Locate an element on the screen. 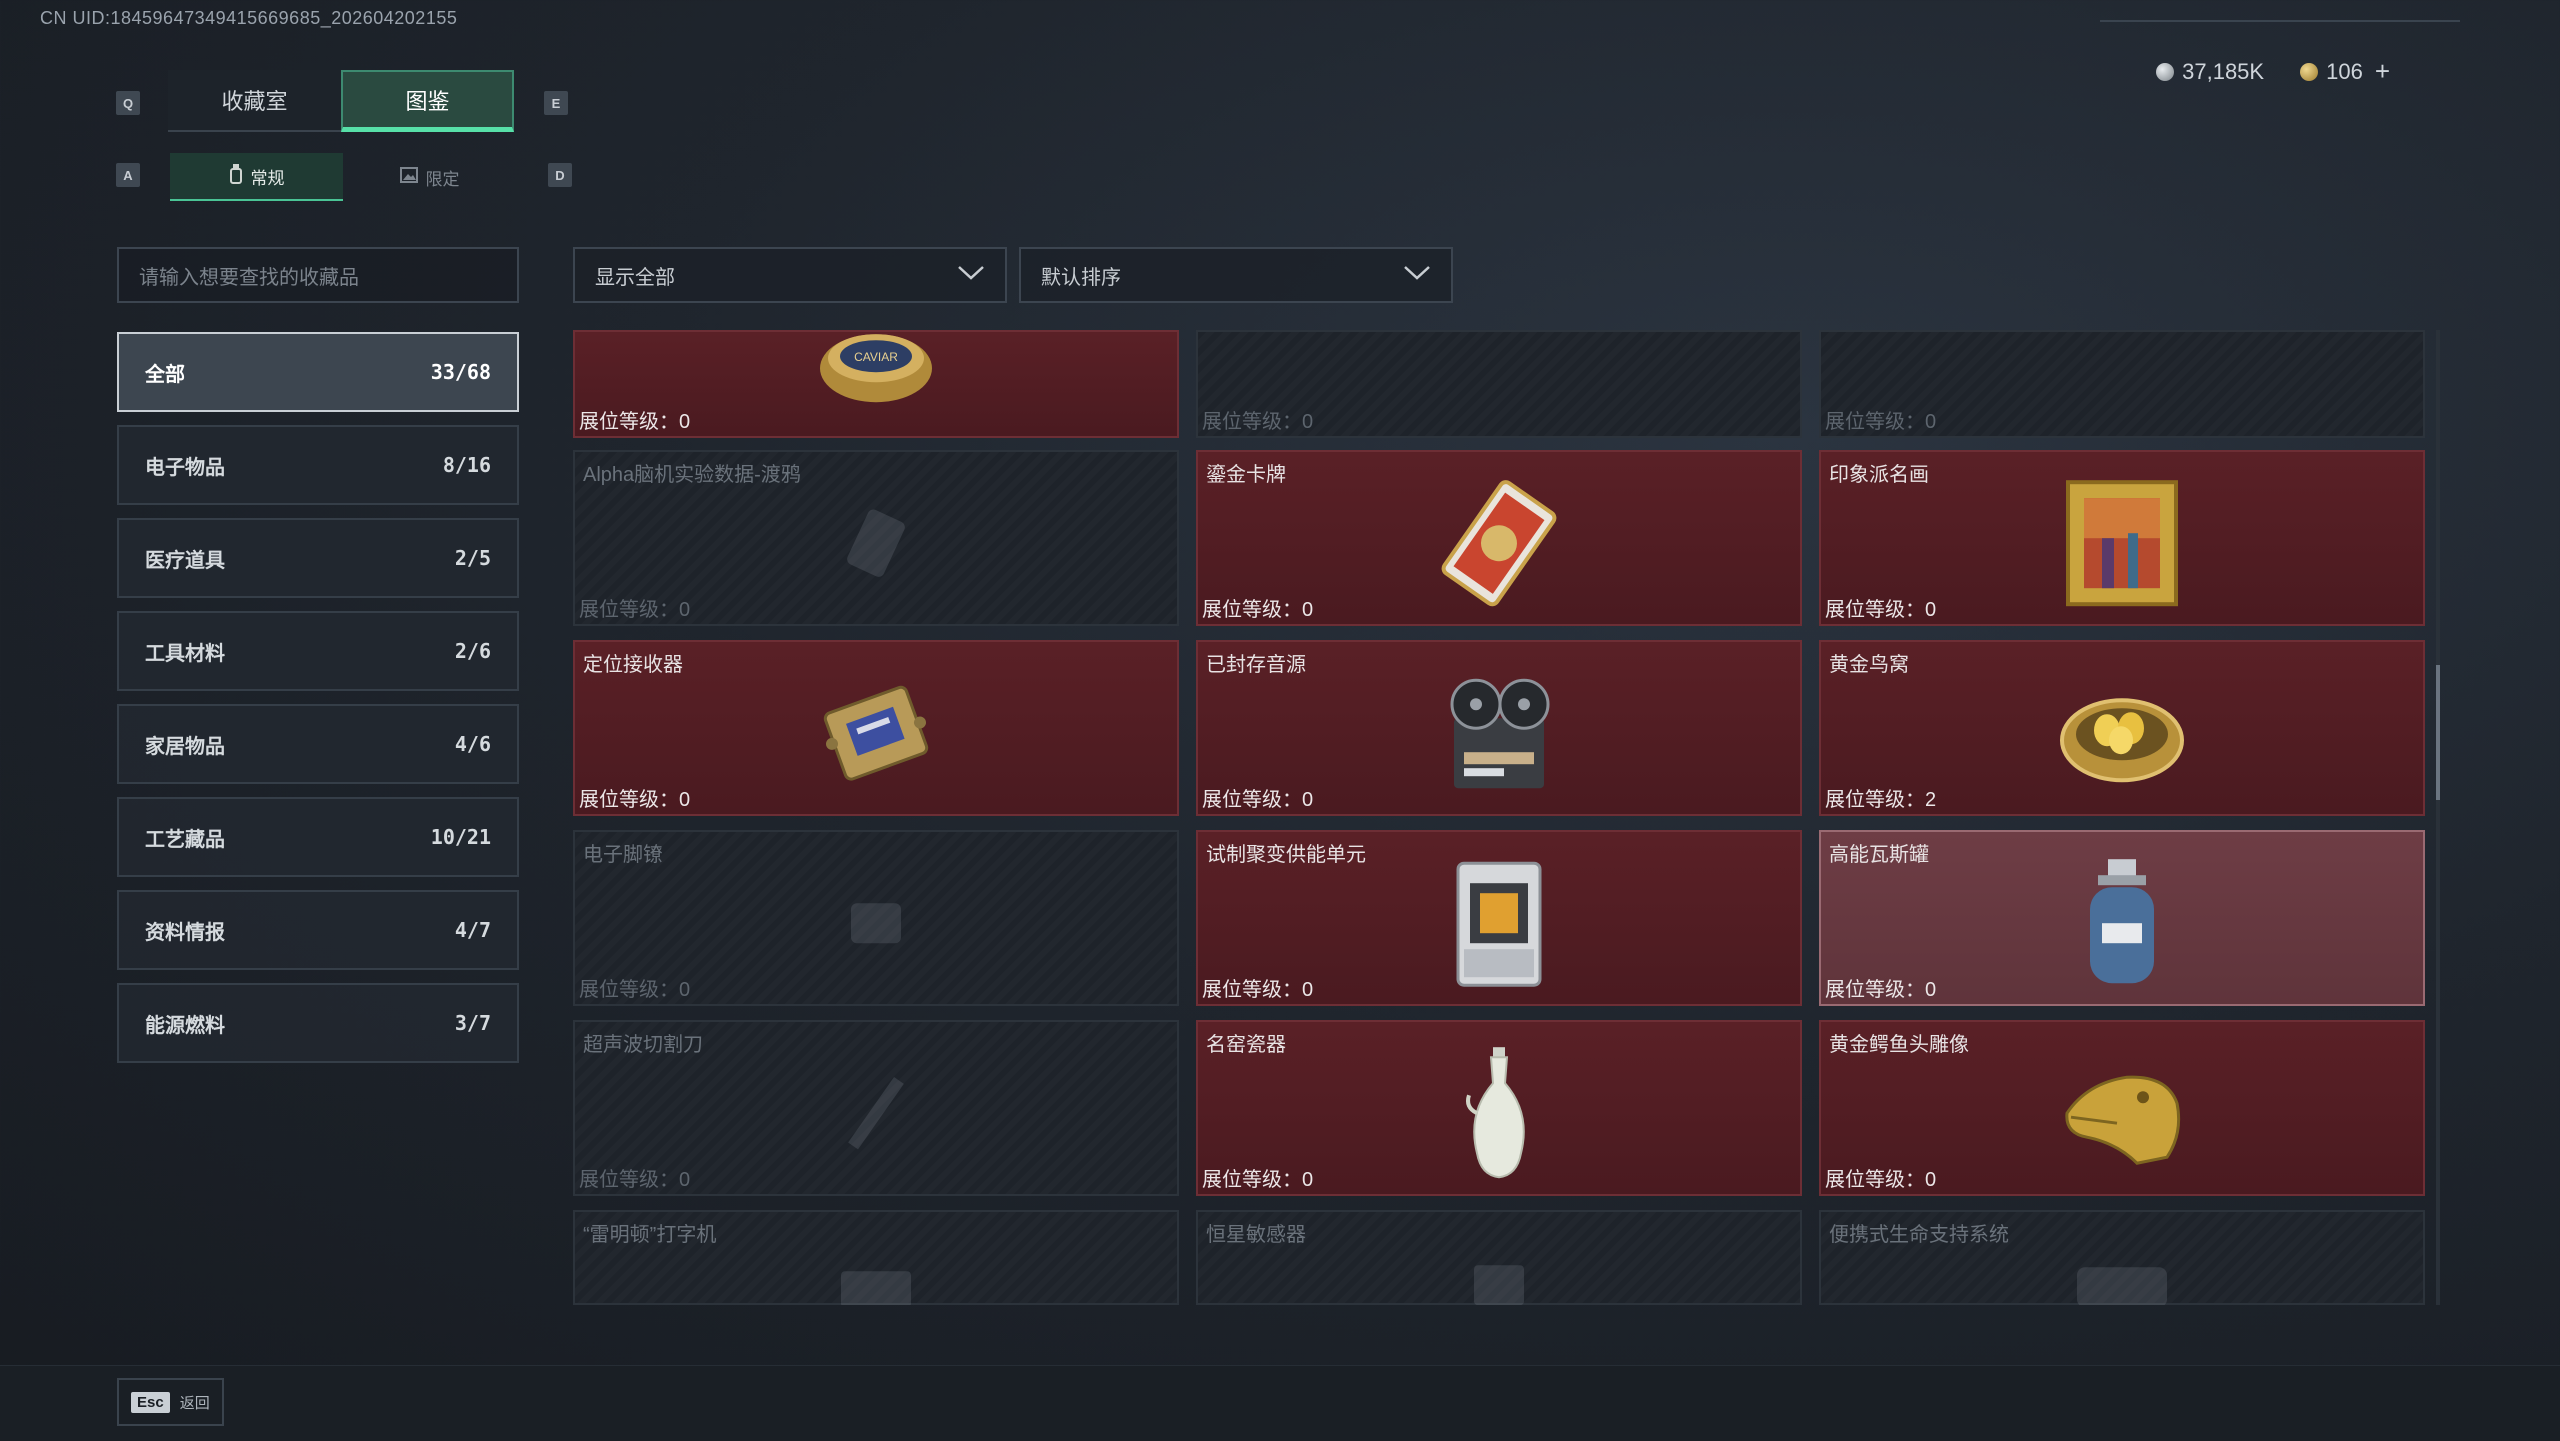 Image resolution: width=2560 pixels, height=1441 pixels. silver-coin-icon is located at coordinates (2165, 71).